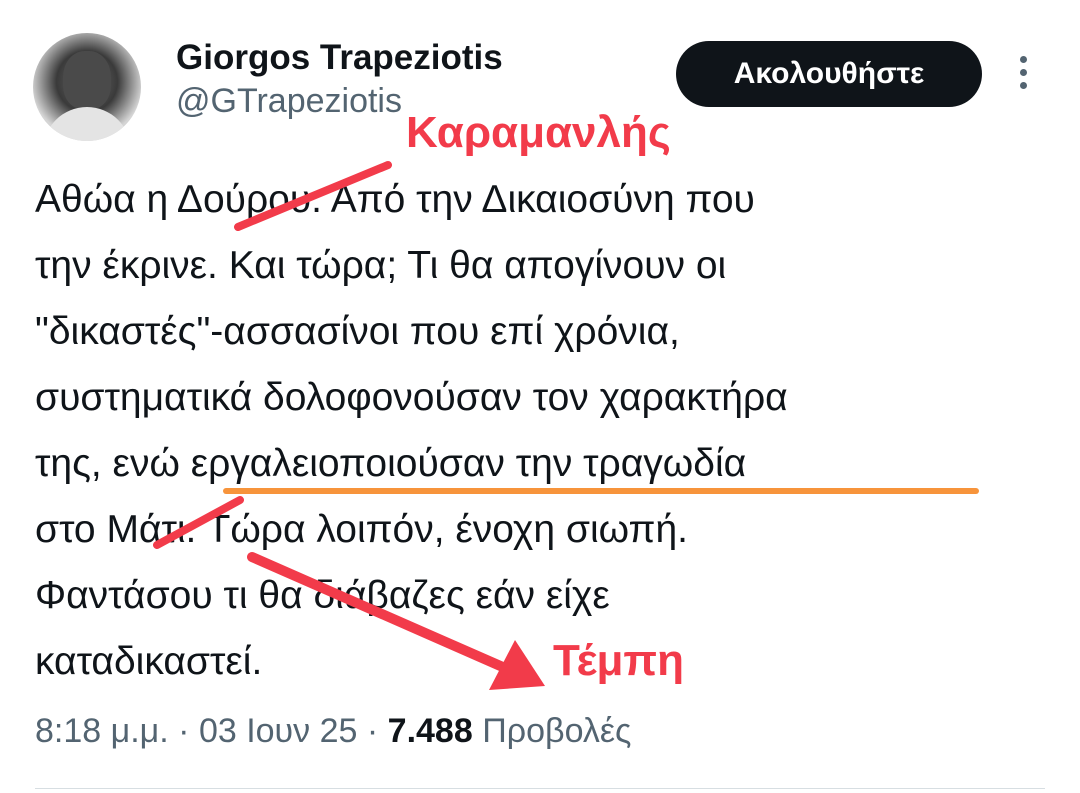 The width and height of the screenshot is (1080, 793). Describe the element at coordinates (87, 80) in the screenshot. I see `avatar-face` at that location.